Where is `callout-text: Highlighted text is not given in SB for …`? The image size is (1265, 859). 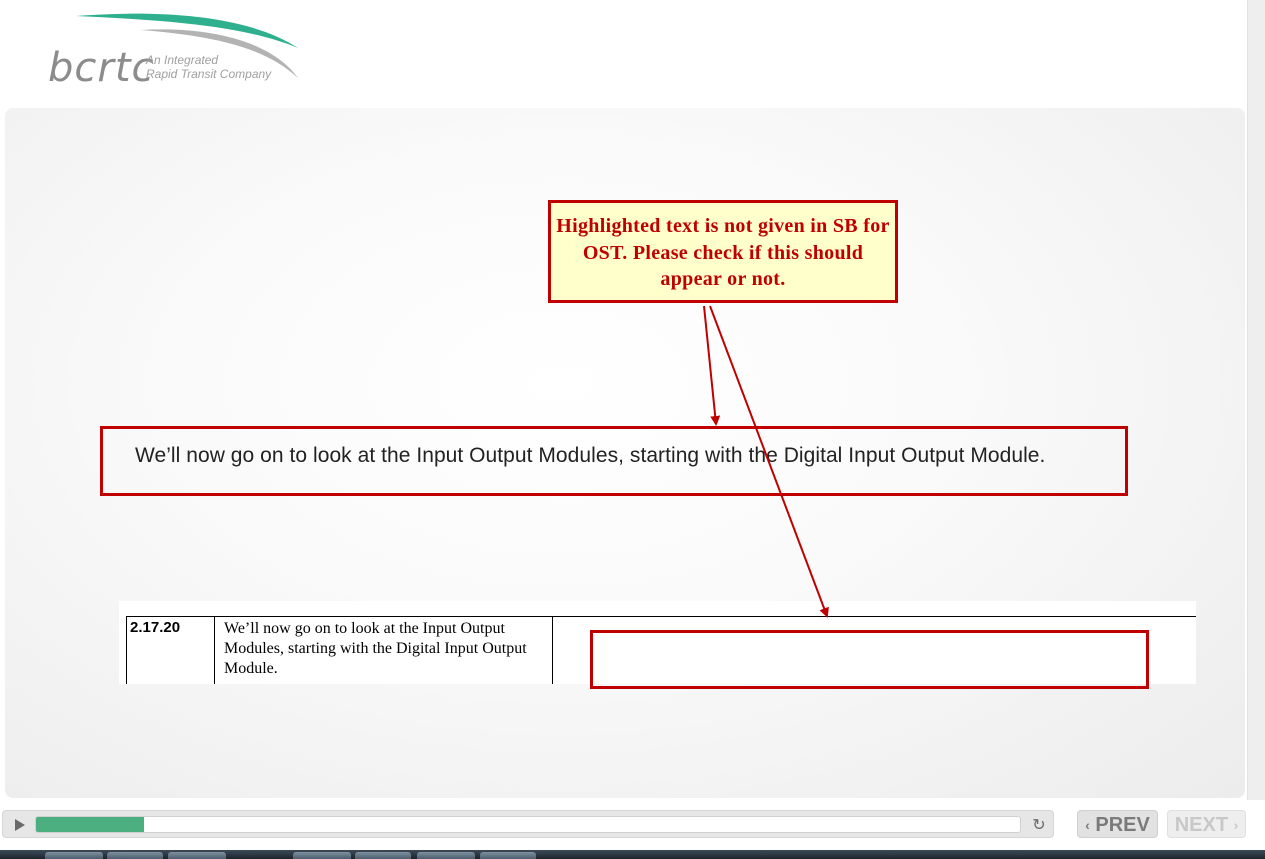
callout-text: Highlighted text is not given in SB for … is located at coordinates (723, 252).